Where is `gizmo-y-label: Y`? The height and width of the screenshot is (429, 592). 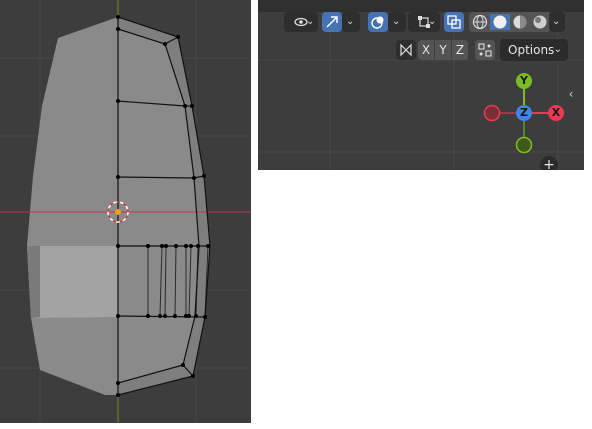 gizmo-y-label: Y is located at coordinates (524, 80).